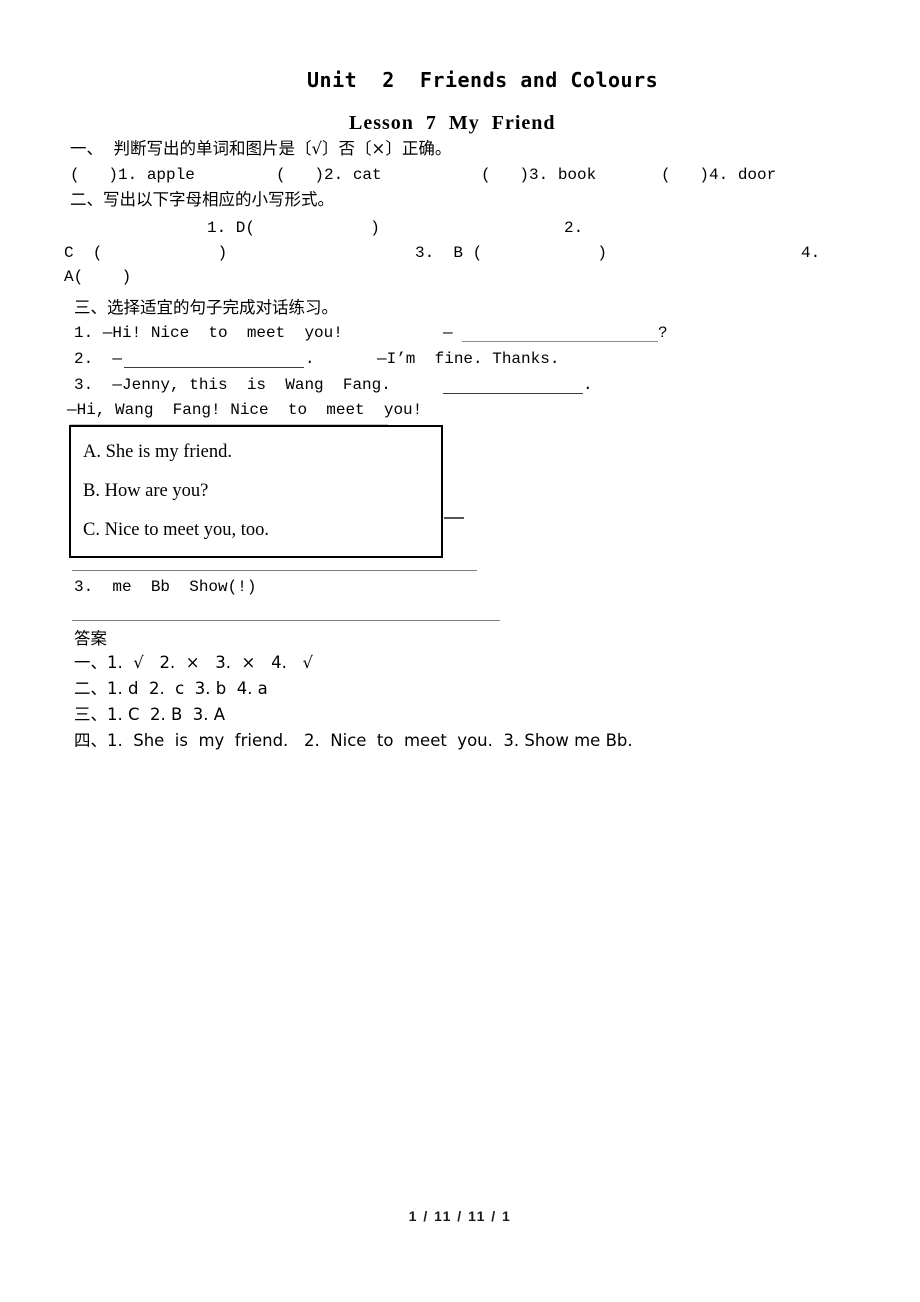 This screenshot has height=1302, width=920. I want to click on section-two-item-1: 1. D( ), so click(293, 228).